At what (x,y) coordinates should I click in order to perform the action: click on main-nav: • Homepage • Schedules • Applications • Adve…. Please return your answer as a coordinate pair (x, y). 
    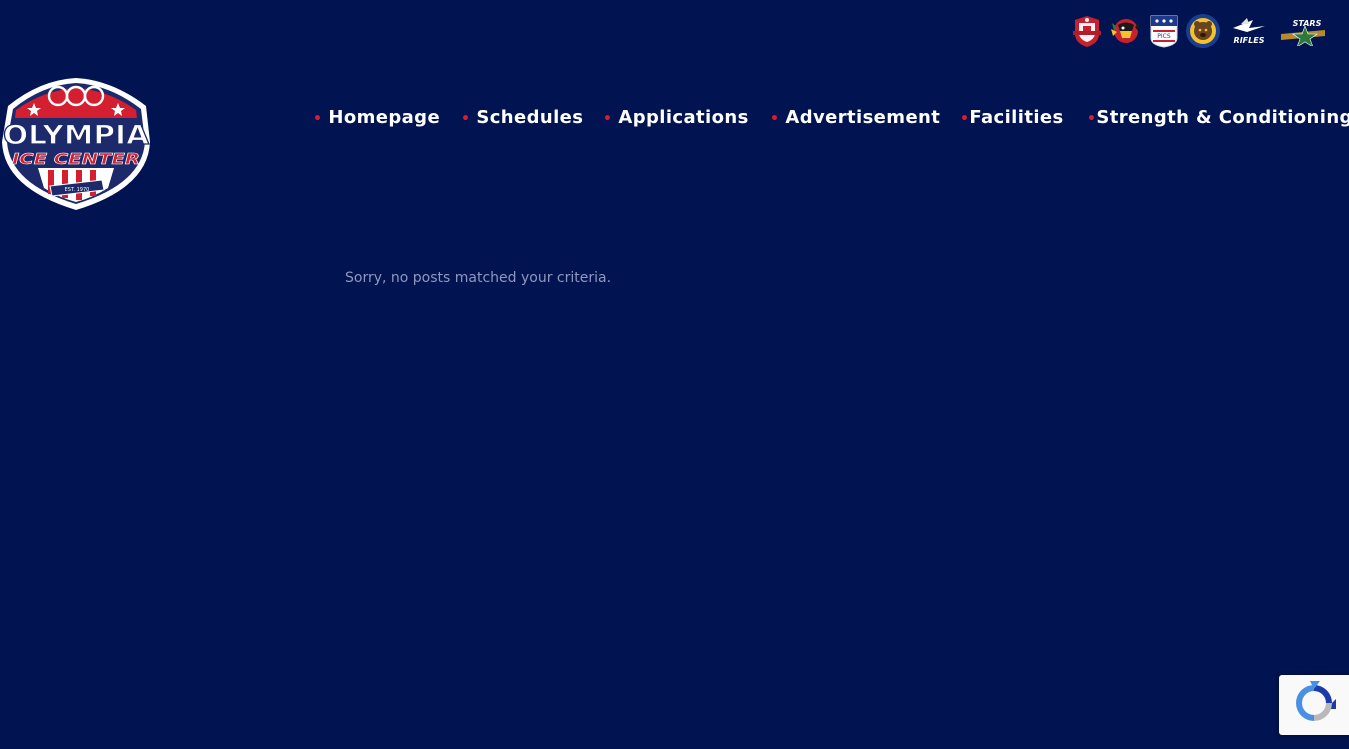
    Looking at the image, I should click on (674, 118).